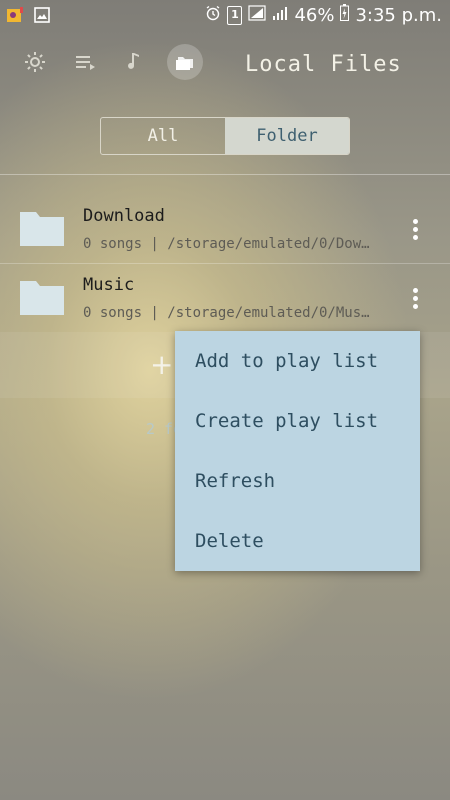 The image size is (450, 800). Describe the element at coordinates (28, 17) in the screenshot. I see `status-left` at that location.